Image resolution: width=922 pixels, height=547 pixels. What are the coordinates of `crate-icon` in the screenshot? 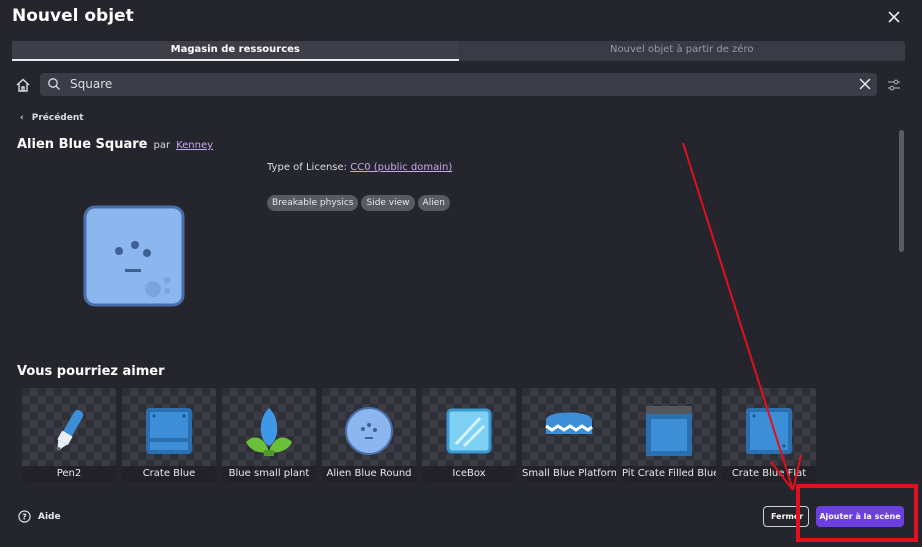 It's located at (169, 431).